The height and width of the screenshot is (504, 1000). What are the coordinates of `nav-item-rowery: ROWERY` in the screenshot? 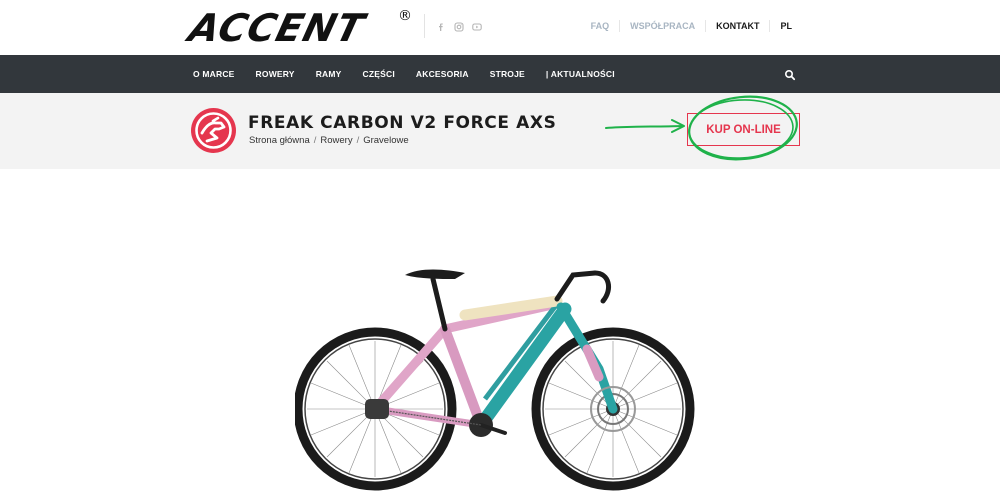 It's located at (275, 74).